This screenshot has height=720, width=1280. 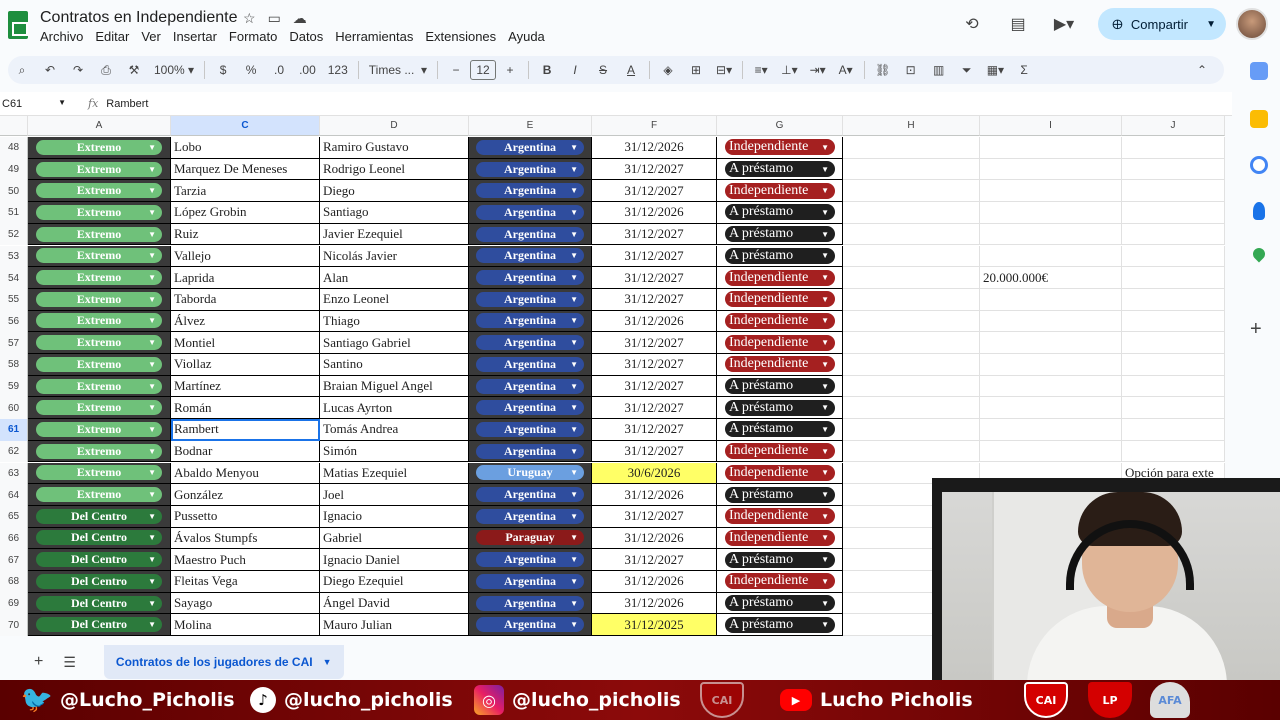 I want to click on name-cell: Tomás Andrea, so click(x=394, y=430).